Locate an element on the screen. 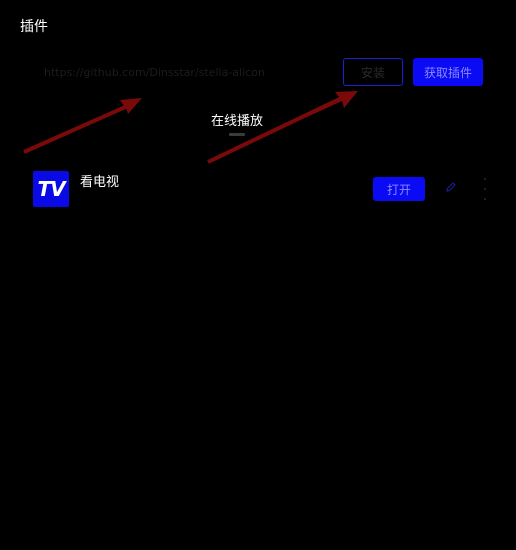  plugin-list-item: TV 看电视 打开 is located at coordinates (258, 190).